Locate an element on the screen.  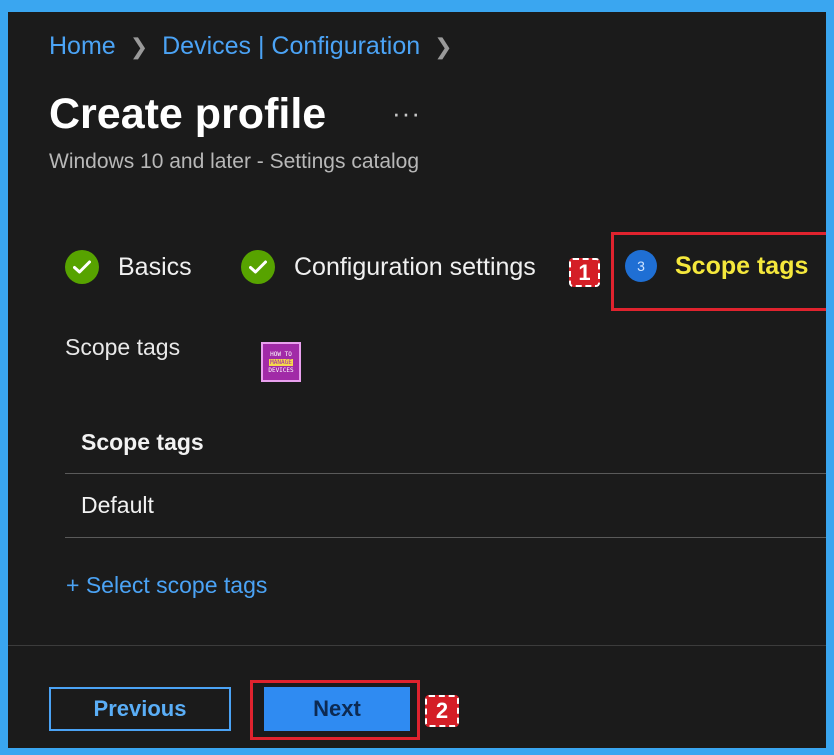
previous-button: Previous is located at coordinates (140, 709).